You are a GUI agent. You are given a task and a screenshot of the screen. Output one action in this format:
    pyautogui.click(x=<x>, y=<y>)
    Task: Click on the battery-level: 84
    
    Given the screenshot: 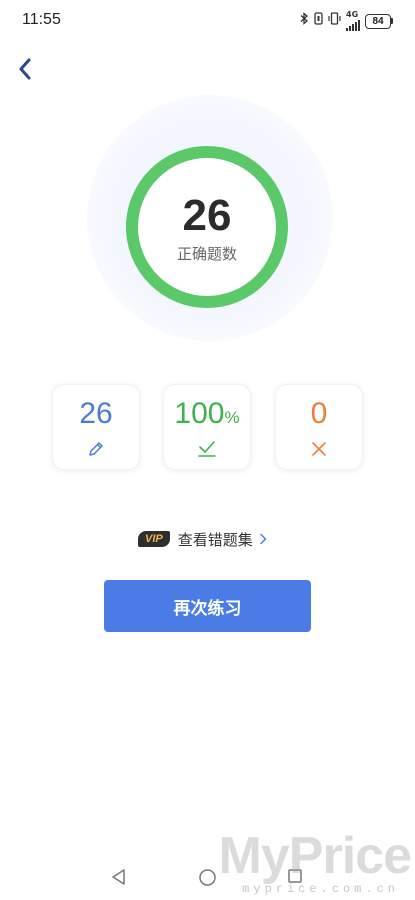 What is the action you would take?
    pyautogui.click(x=378, y=21)
    